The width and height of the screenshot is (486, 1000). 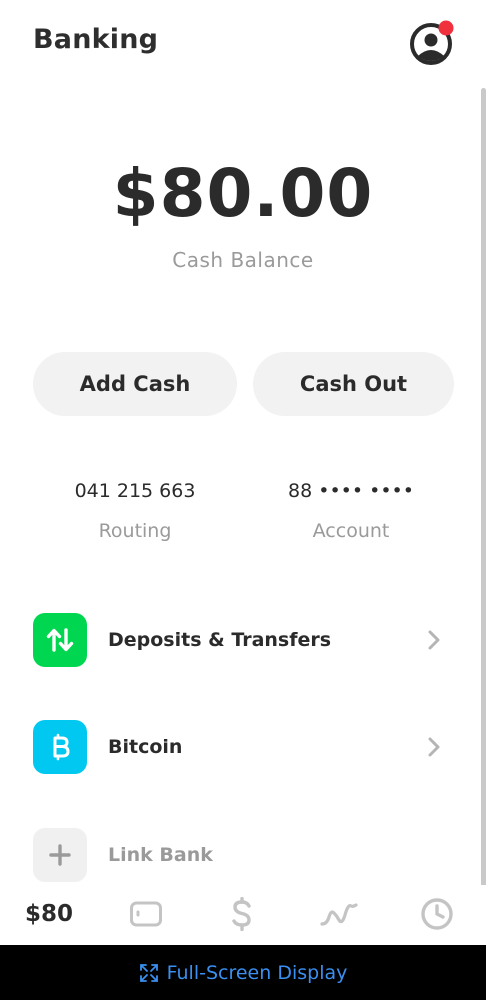 I want to click on deposits-tile, so click(x=60, y=640).